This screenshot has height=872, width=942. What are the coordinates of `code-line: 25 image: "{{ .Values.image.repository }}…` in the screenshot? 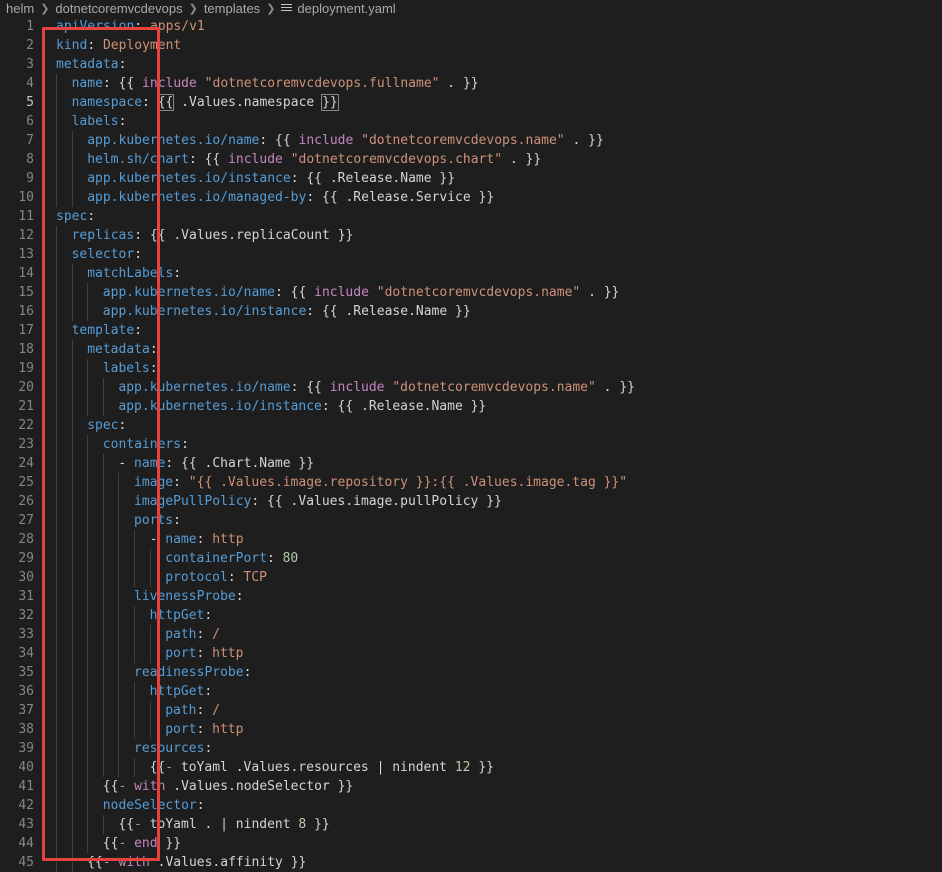 It's located at (471, 482).